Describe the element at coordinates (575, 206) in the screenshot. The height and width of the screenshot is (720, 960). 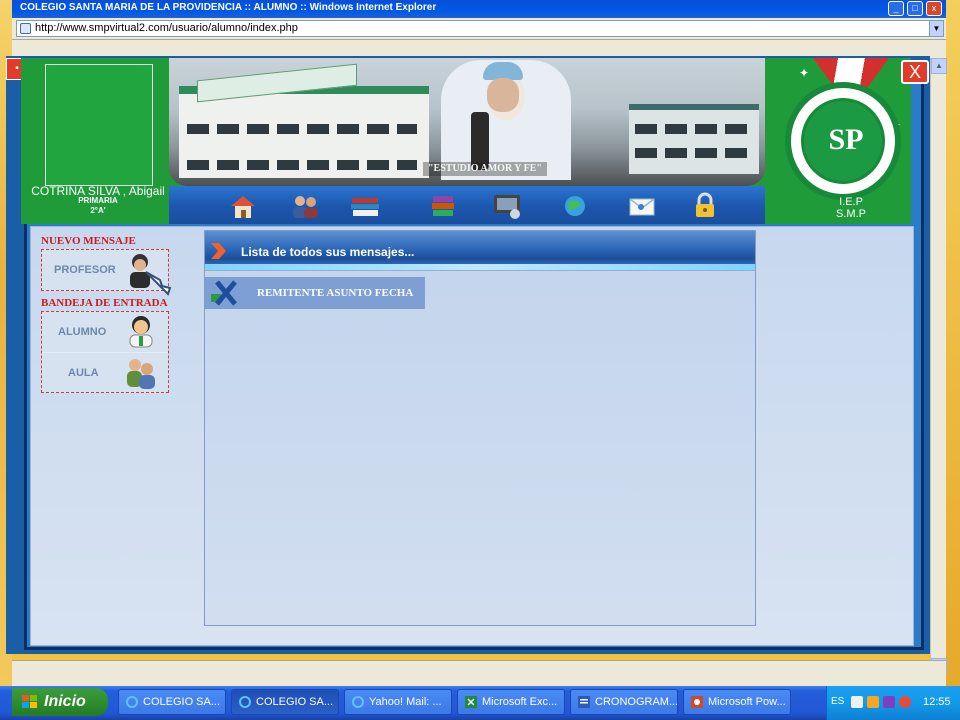
I see `globe-icon` at that location.